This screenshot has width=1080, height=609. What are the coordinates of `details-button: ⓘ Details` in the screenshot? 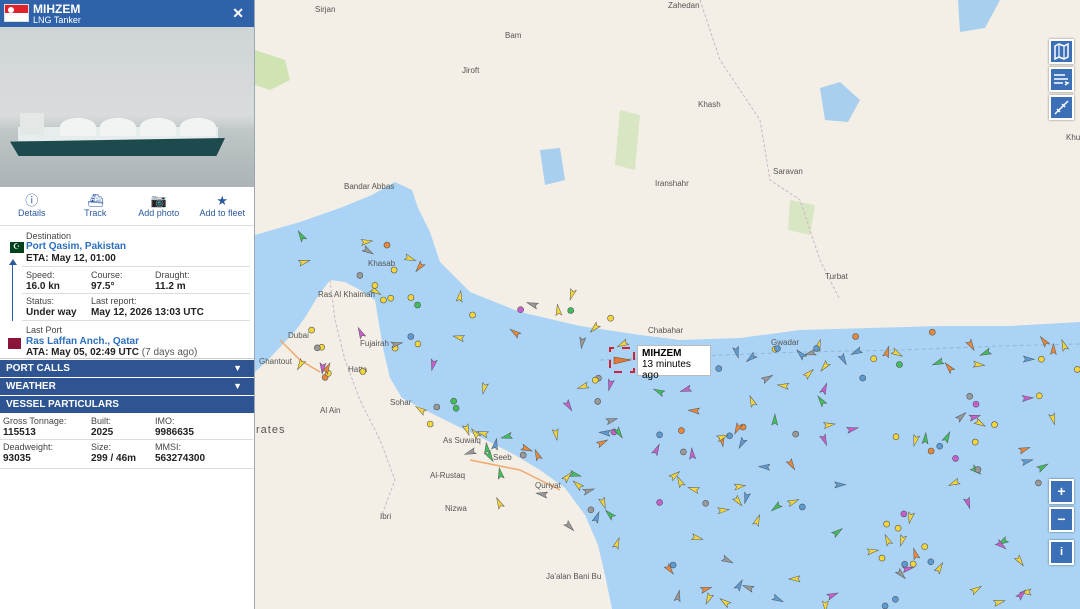 It's located at (32, 206).